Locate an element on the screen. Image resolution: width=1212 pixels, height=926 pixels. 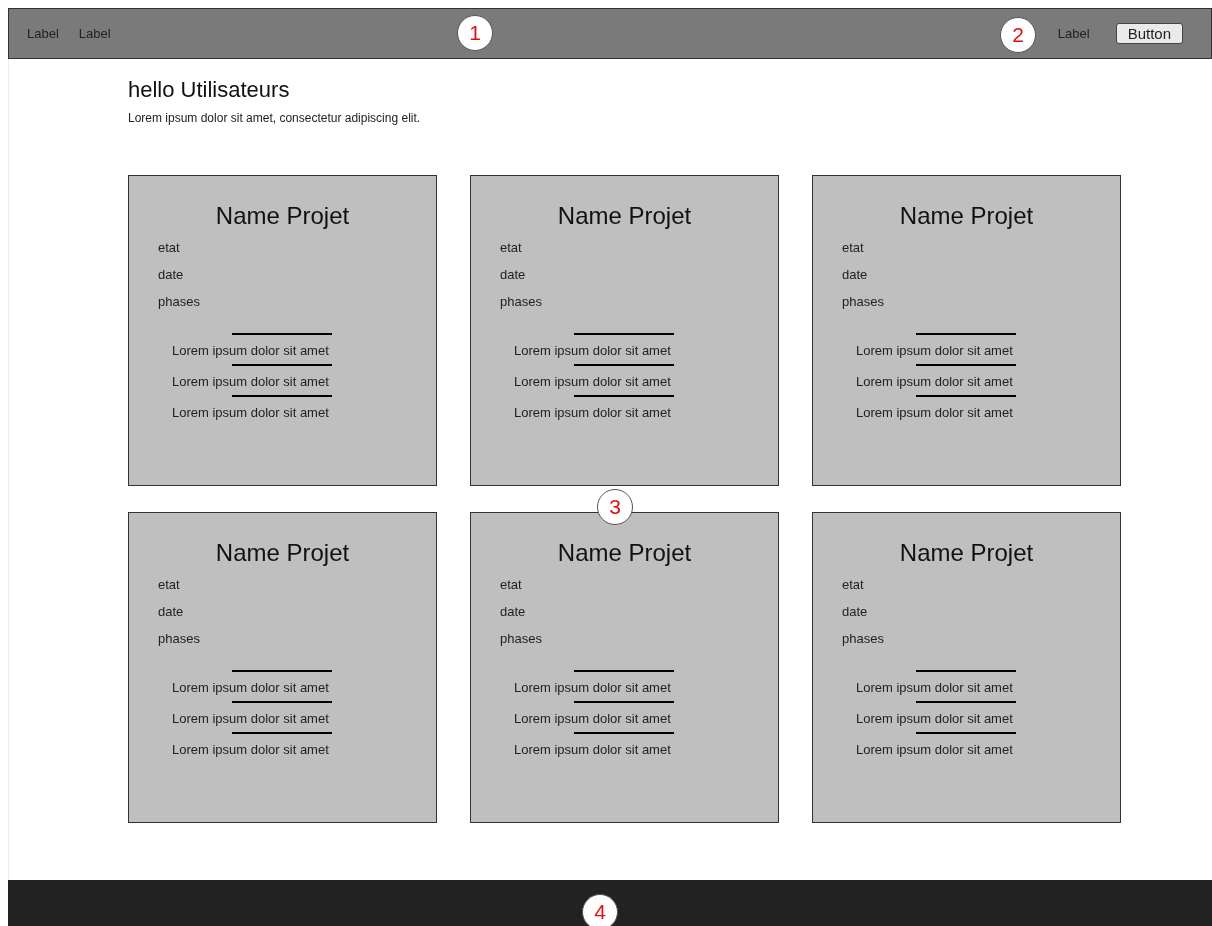
callout-marker: 3 is located at coordinates (615, 507).